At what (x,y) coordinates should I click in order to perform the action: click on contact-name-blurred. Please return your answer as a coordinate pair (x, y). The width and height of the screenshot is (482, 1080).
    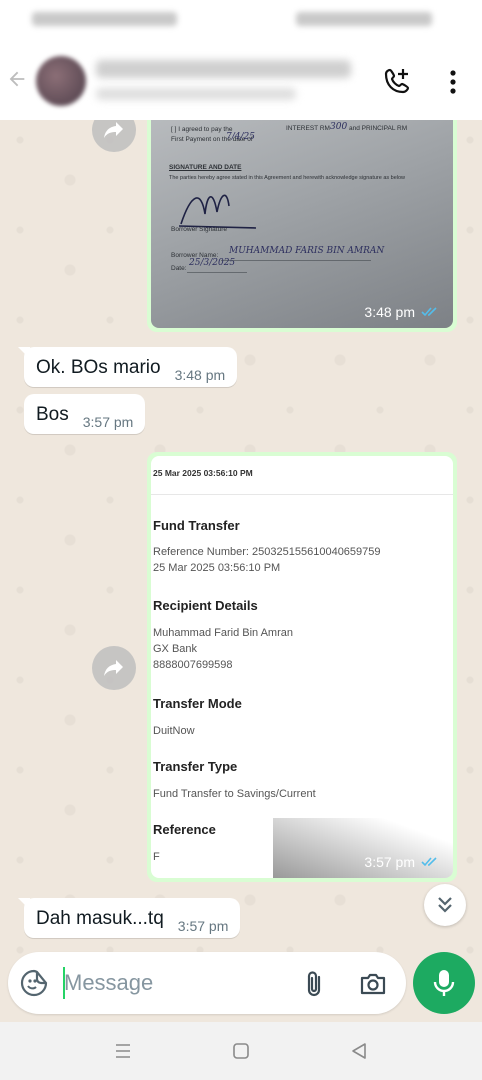
    Looking at the image, I should click on (223, 69).